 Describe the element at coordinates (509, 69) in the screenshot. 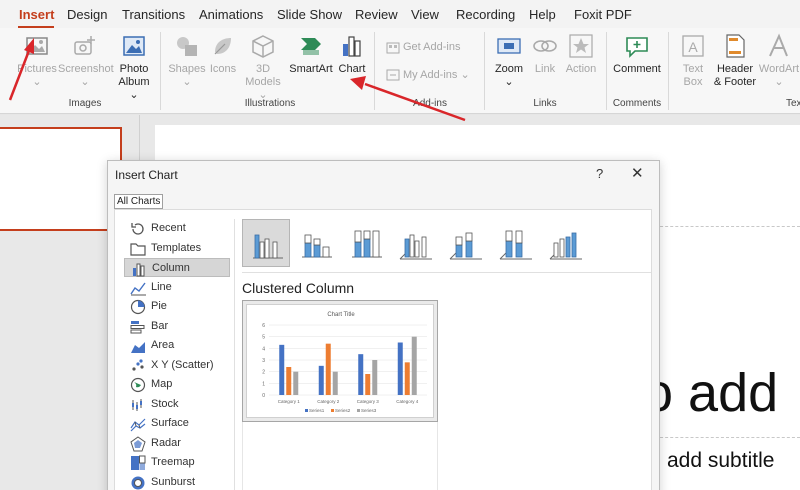

I see `zoom-label: Zoom` at that location.